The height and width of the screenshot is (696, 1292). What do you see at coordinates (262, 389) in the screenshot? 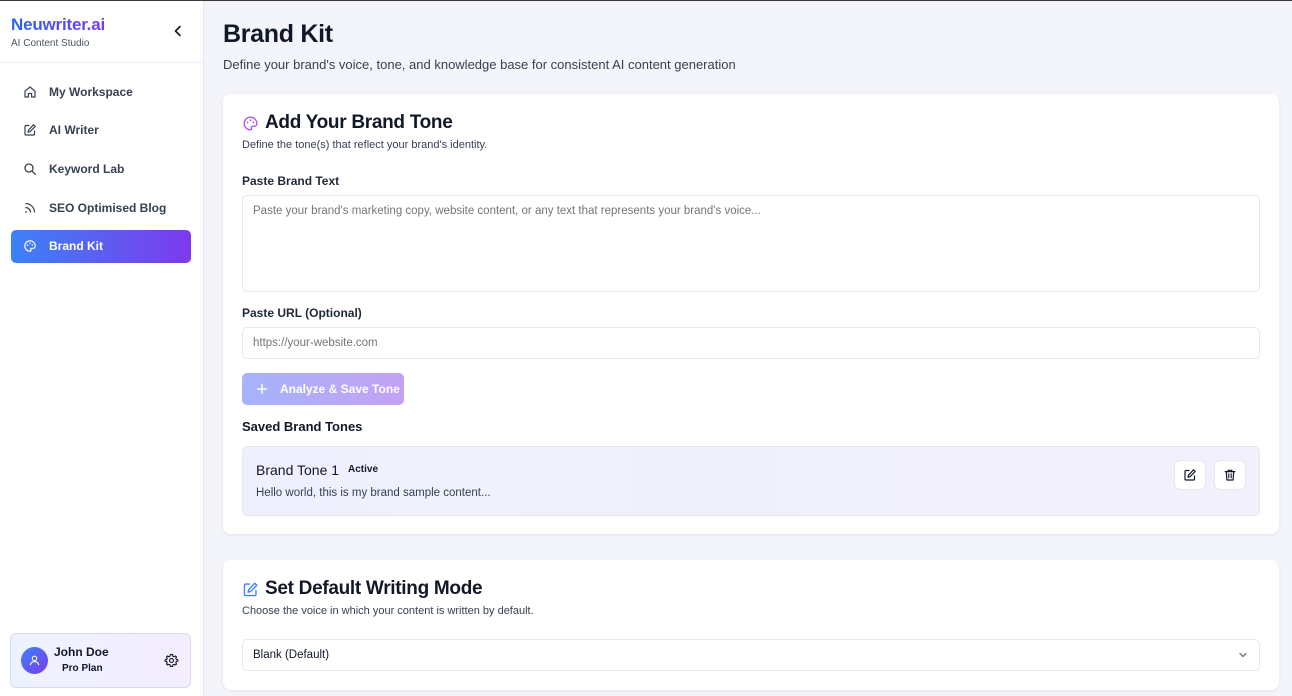
I see `plus-icon` at bounding box center [262, 389].